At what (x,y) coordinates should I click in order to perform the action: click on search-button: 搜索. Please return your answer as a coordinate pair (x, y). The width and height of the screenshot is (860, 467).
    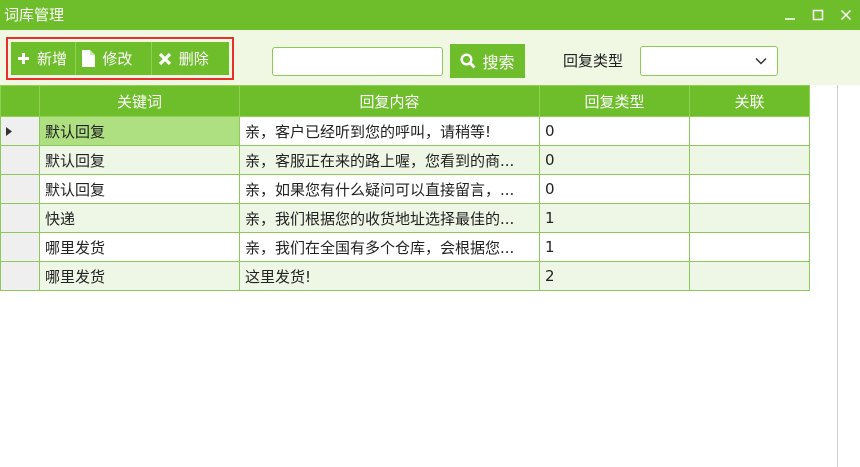
    Looking at the image, I should click on (487, 61).